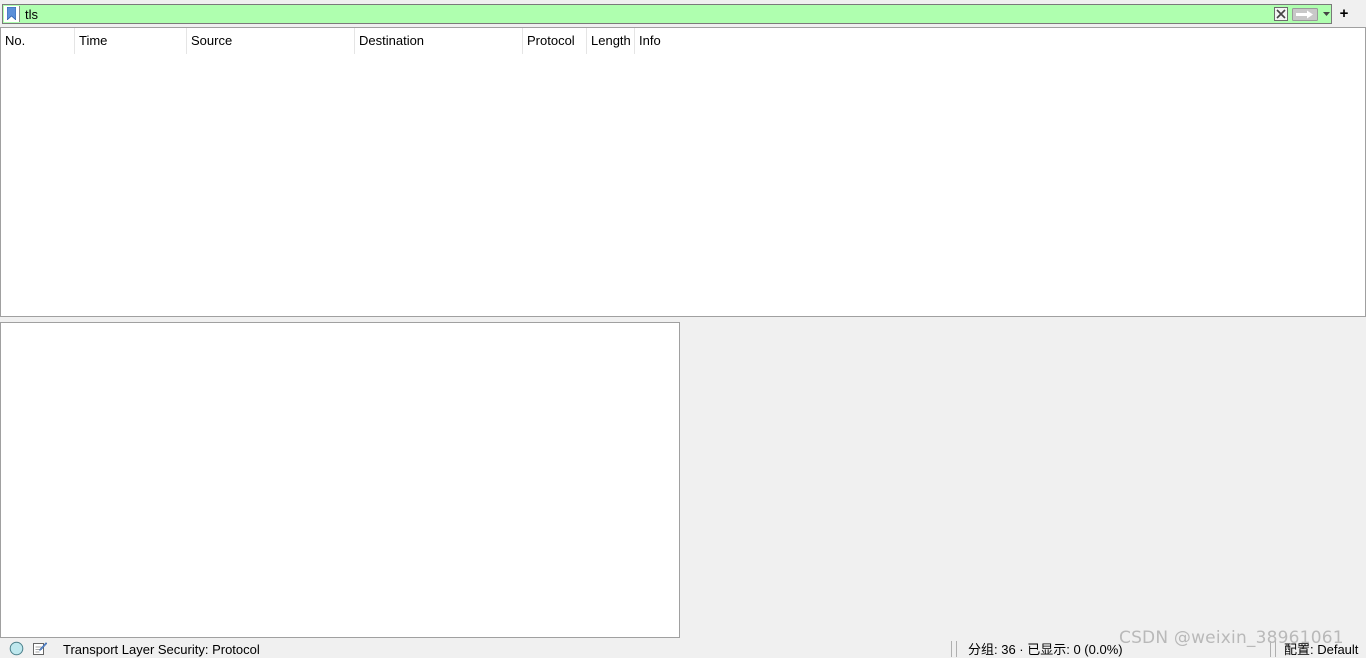  What do you see at coordinates (645, 14) in the screenshot?
I see `display-filter-input` at bounding box center [645, 14].